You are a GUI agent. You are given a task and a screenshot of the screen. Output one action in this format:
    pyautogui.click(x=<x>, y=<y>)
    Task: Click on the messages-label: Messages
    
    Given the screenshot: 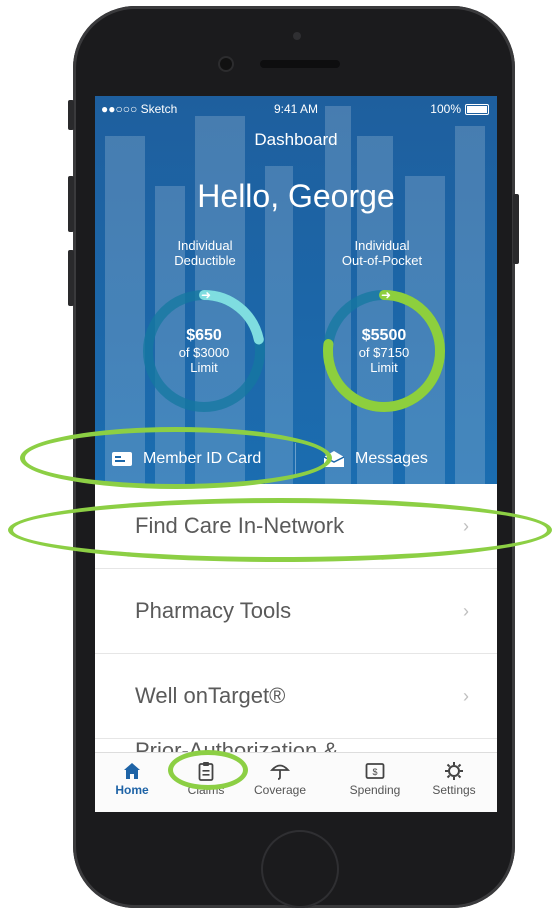 What is the action you would take?
    pyautogui.click(x=391, y=458)
    